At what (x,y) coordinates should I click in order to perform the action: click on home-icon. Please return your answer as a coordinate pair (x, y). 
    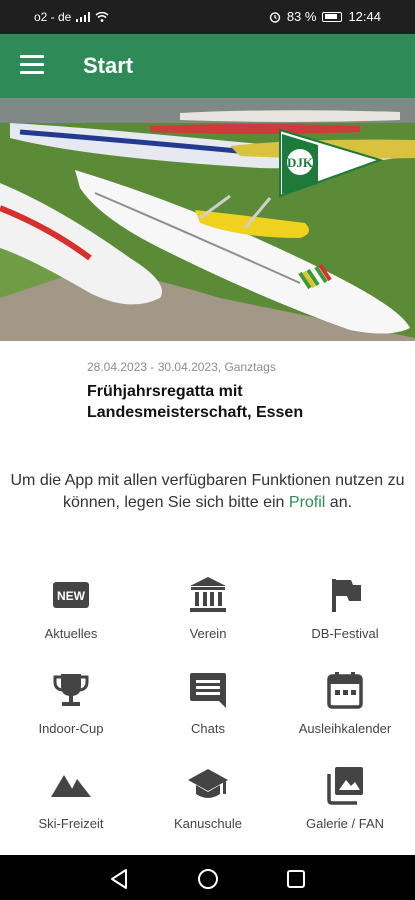
    Looking at the image, I should click on (208, 879).